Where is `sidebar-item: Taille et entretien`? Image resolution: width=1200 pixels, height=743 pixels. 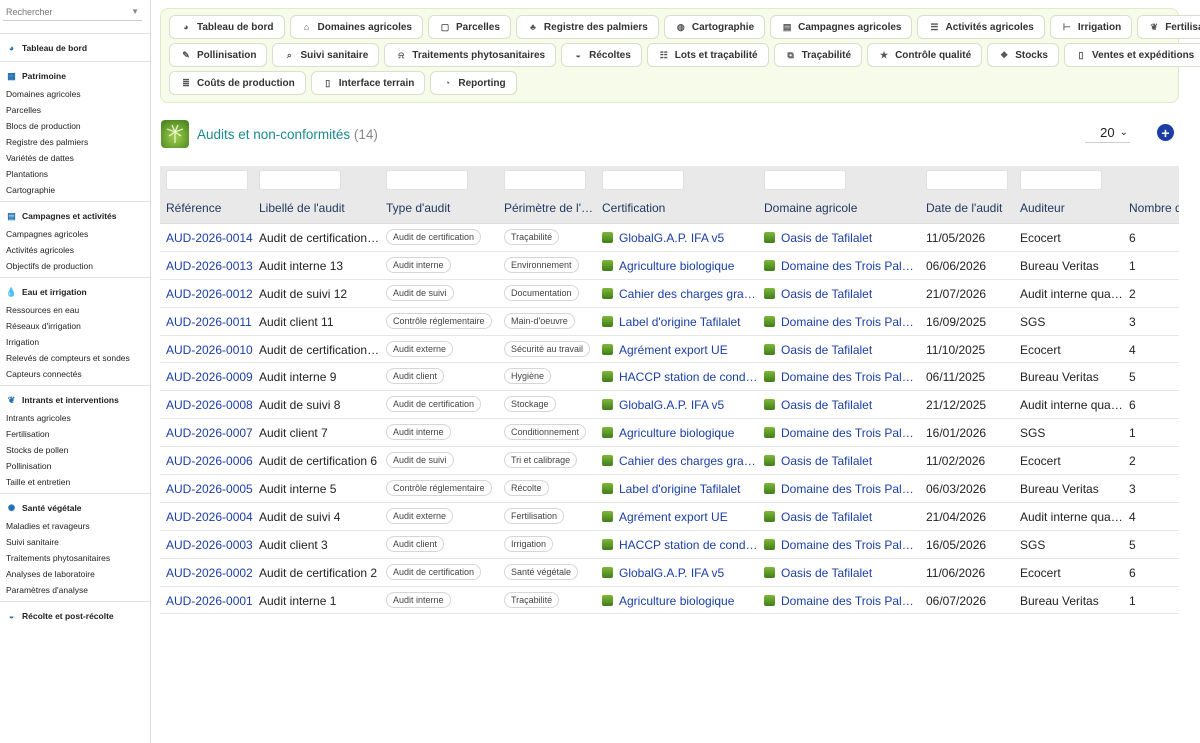
sidebar-item: Taille et entretien is located at coordinates (75, 482).